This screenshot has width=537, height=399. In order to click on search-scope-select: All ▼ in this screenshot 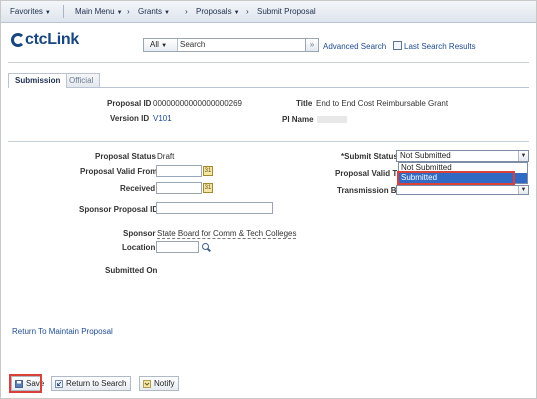, I will do `click(161, 45)`.